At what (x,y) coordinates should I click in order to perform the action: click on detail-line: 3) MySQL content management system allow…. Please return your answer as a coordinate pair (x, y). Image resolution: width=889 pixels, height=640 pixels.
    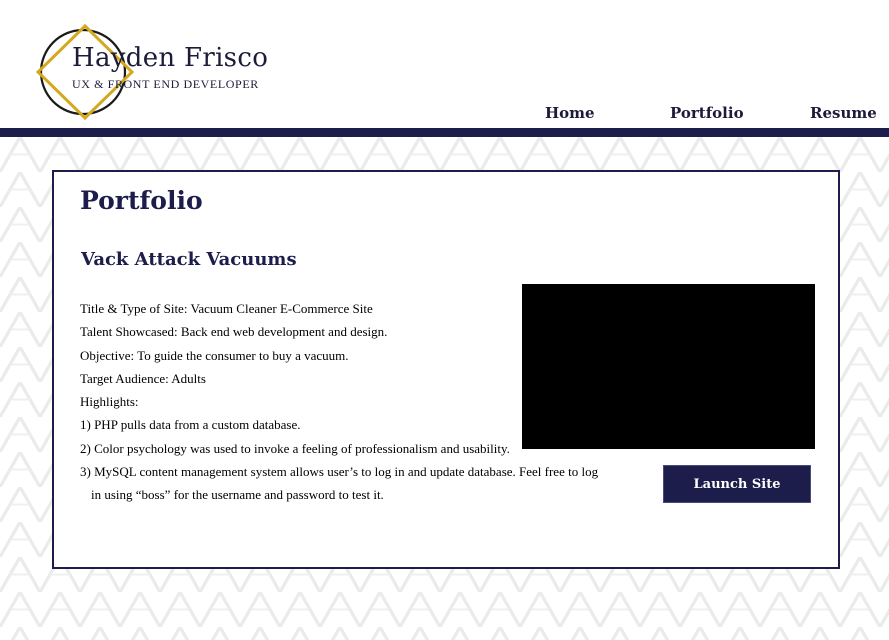
    Looking at the image, I should click on (339, 472).